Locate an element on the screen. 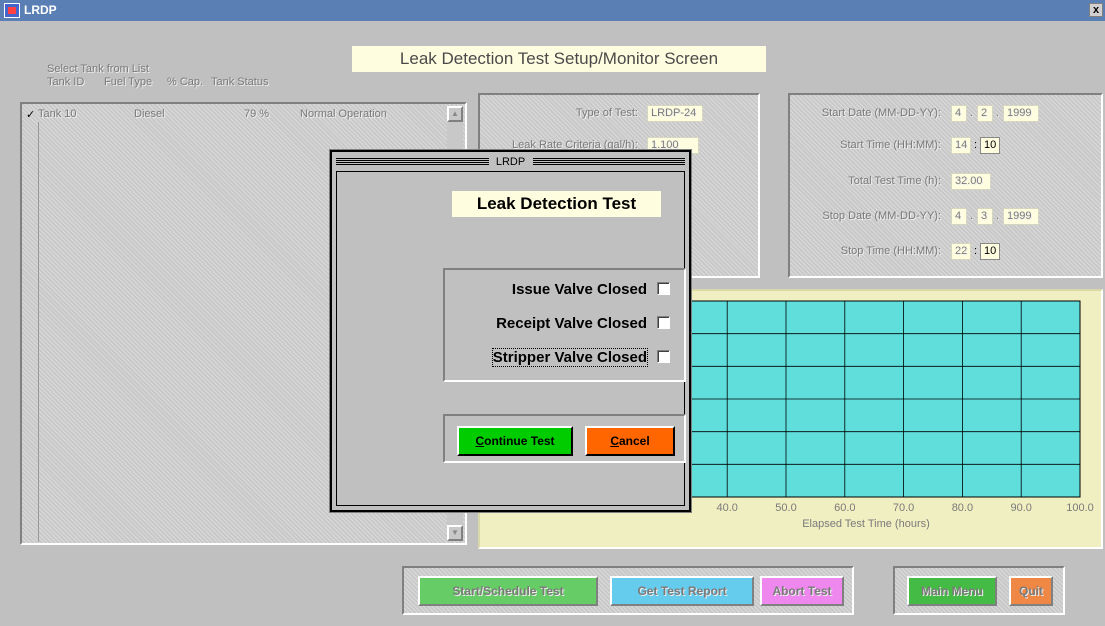  start-month-field: 4 is located at coordinates (959, 113).